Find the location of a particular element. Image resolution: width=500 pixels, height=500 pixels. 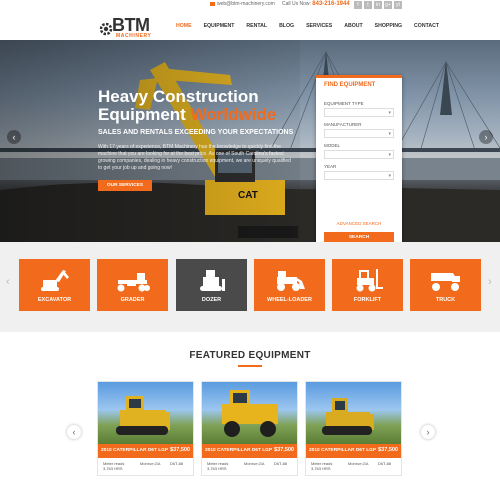

category-prev-arrow: ‹ is located at coordinates (8, 282).